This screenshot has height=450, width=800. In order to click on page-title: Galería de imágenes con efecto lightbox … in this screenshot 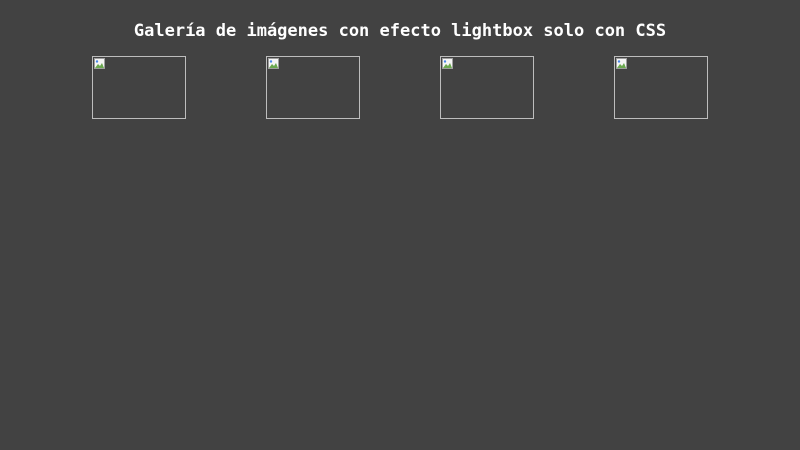, I will do `click(400, 31)`.